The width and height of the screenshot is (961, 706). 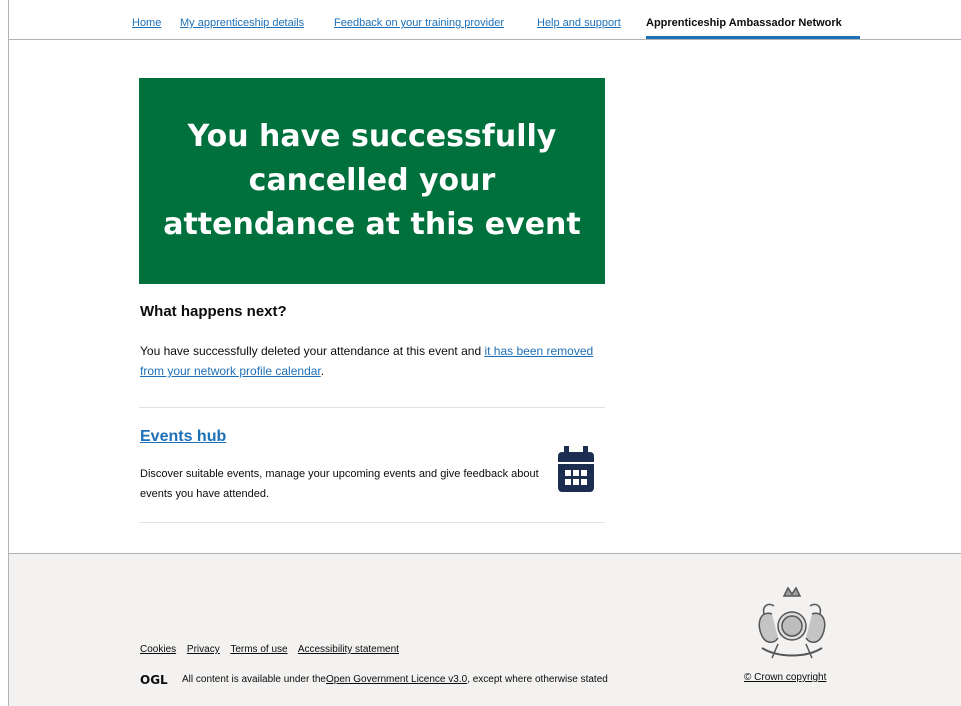 What do you see at coordinates (744, 23) in the screenshot?
I see `nav-link-apprenticeship-ambassador-network: Apprenticeship Ambassador Network` at bounding box center [744, 23].